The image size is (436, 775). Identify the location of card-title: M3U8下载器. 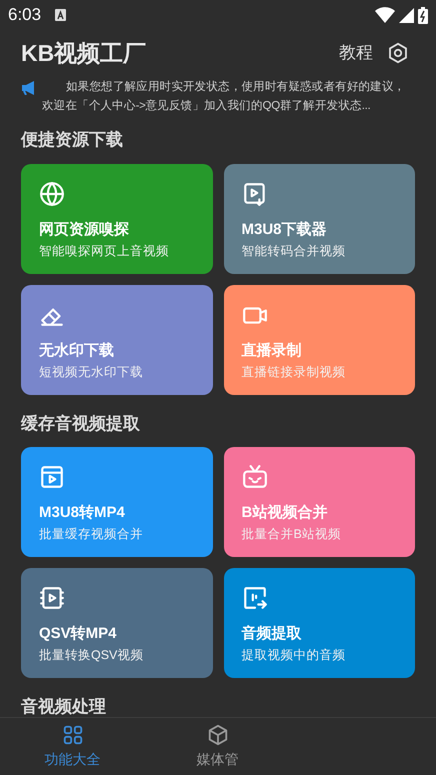
(285, 230).